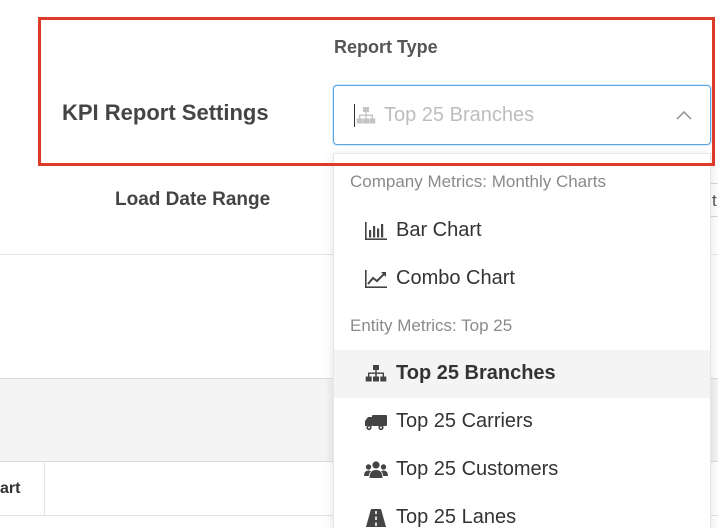  What do you see at coordinates (478, 181) in the screenshot?
I see `group-label-company-metrics: Company Metrics: Monthly Charts` at bounding box center [478, 181].